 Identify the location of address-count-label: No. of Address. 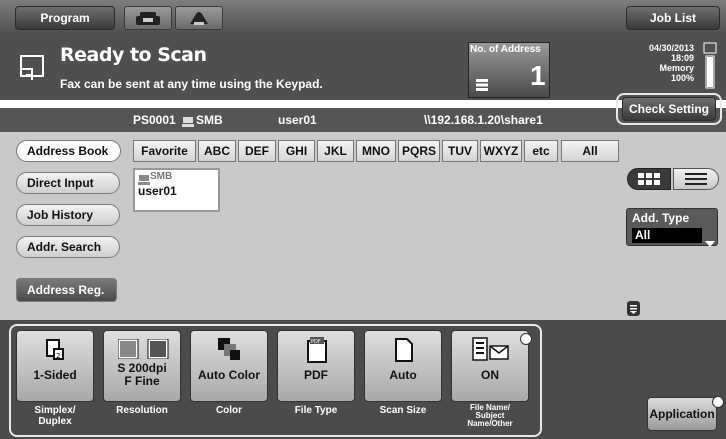
(505, 49).